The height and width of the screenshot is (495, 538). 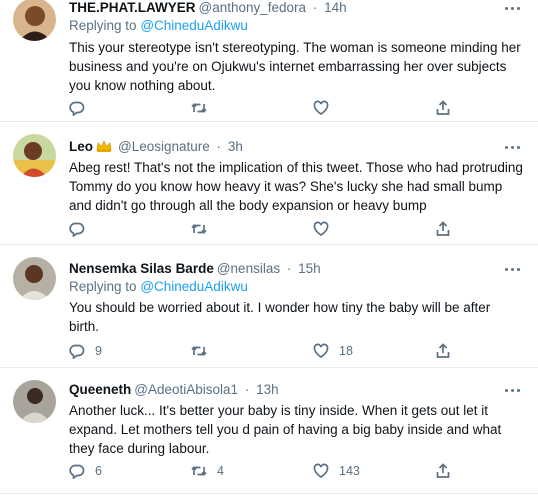 I want to click on like-count: 18, so click(x=346, y=351).